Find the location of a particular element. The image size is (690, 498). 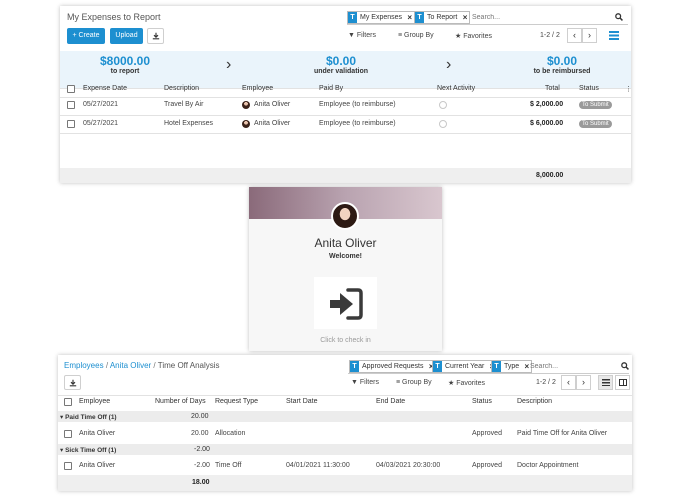

table-footer is located at coordinates (345, 483).